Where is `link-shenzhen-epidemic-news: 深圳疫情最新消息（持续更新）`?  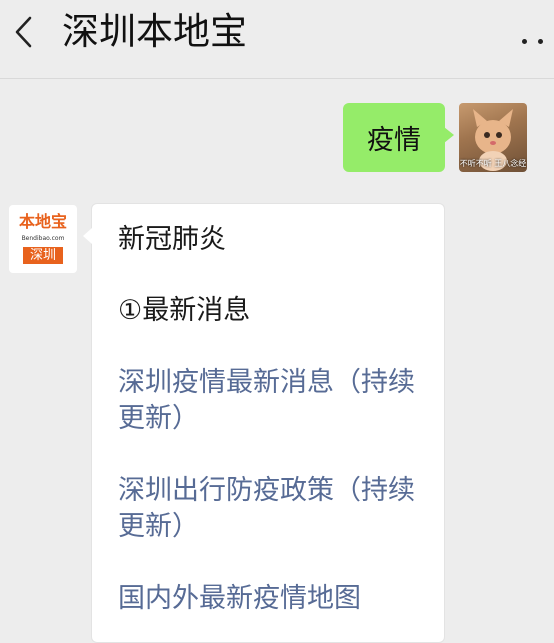
link-shenzhen-epidemic-news: 深圳疫情最新消息（持续更新） is located at coordinates (277, 401).